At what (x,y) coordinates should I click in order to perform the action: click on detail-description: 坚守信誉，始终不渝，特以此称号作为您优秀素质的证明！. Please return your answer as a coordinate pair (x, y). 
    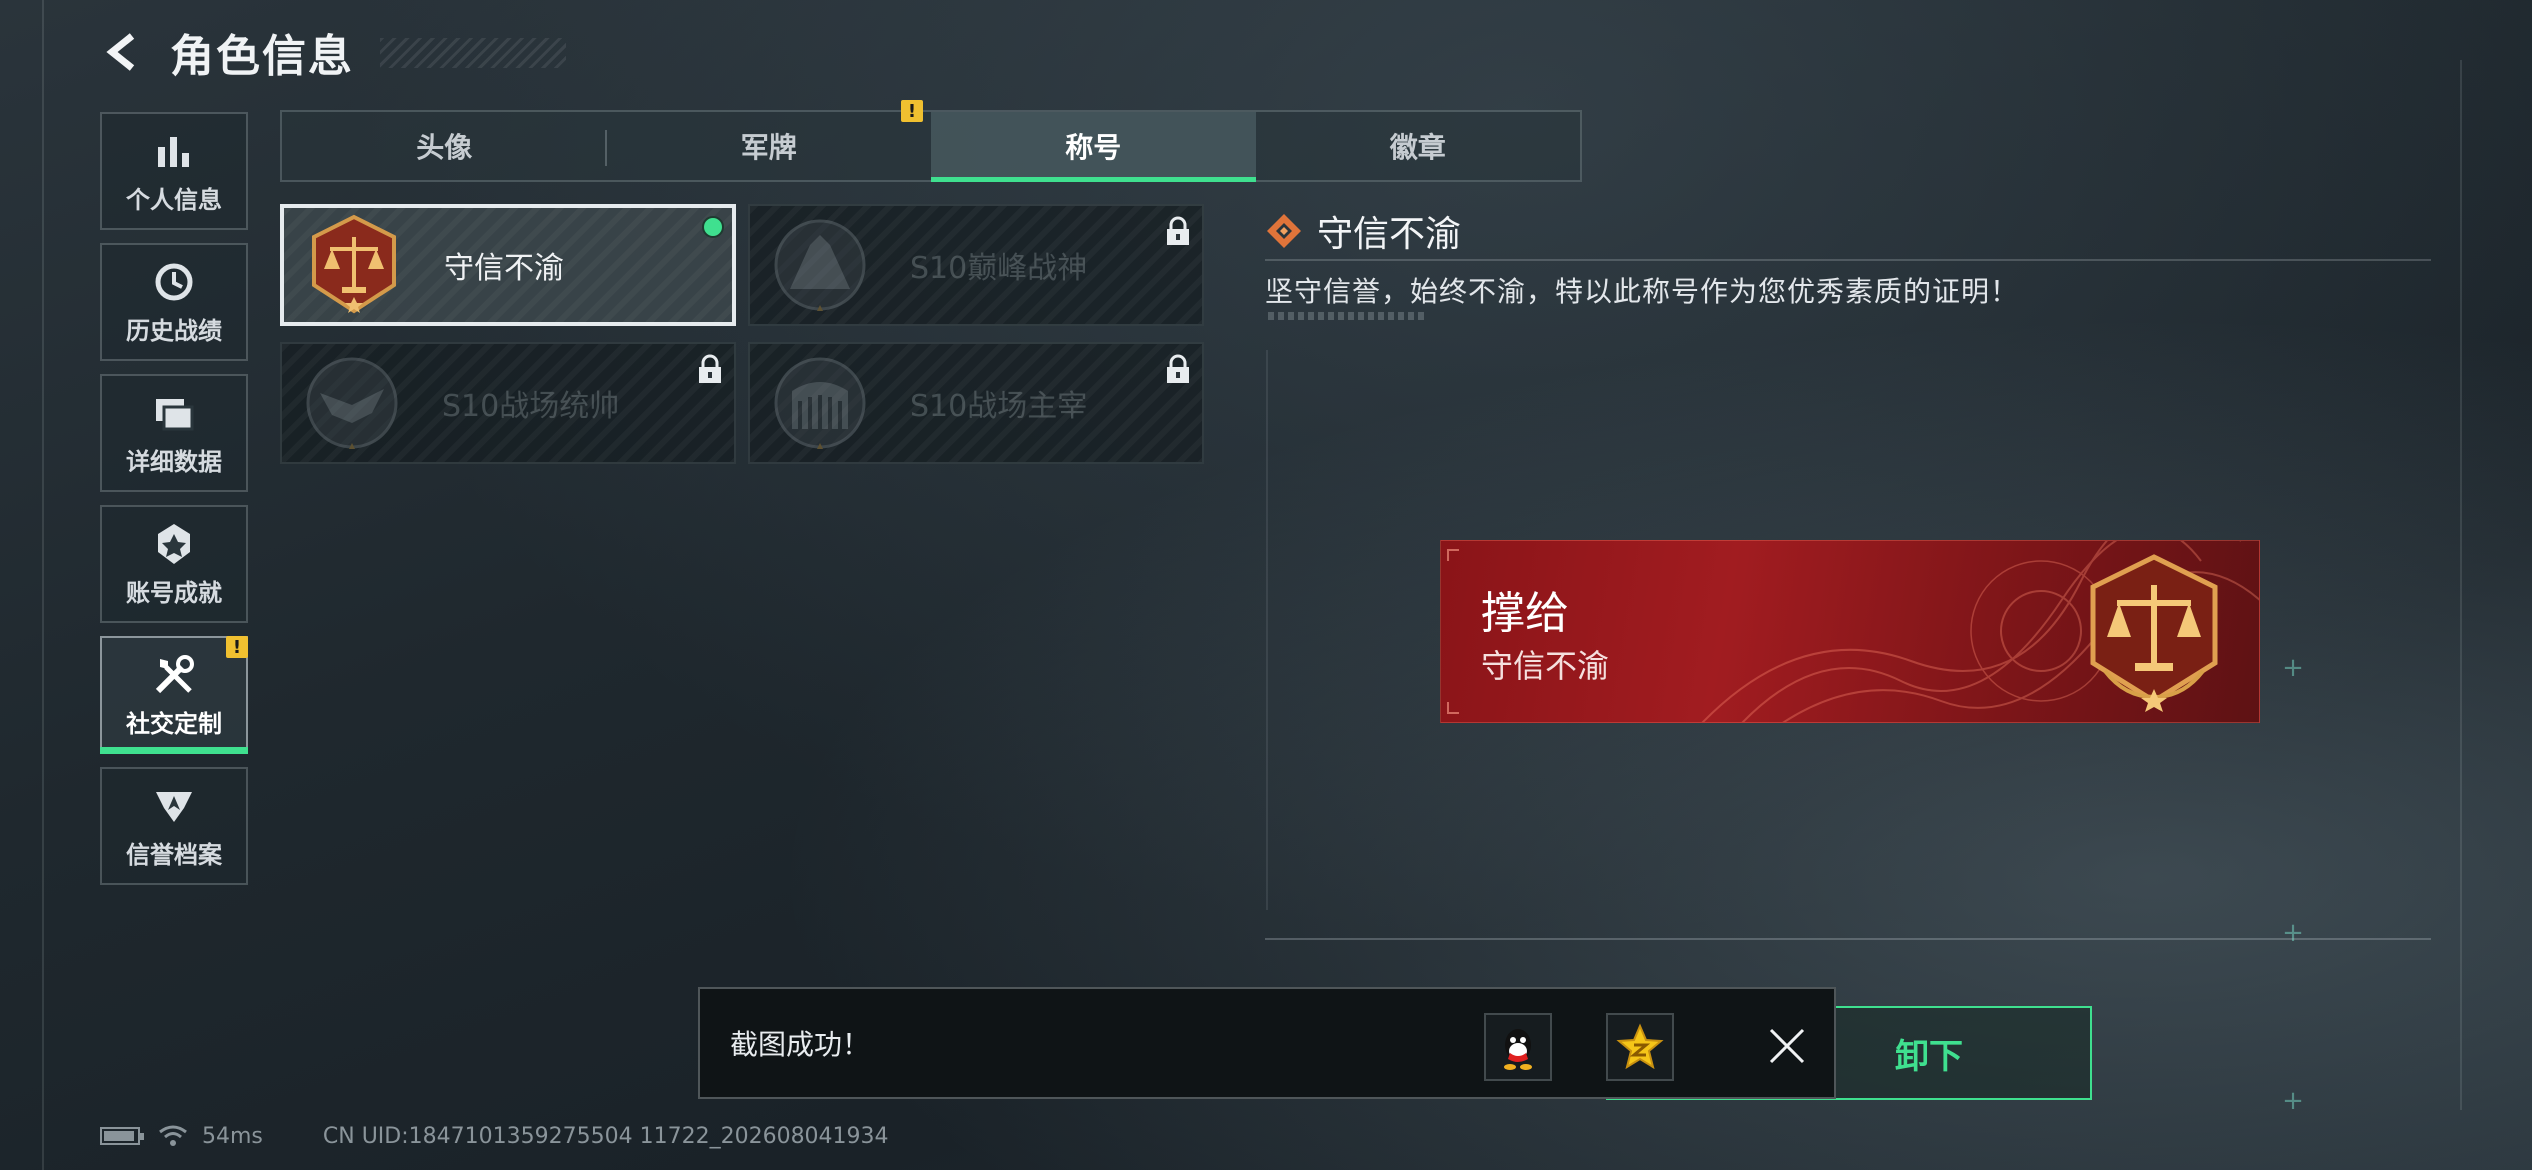
    Looking at the image, I should click on (1642, 291).